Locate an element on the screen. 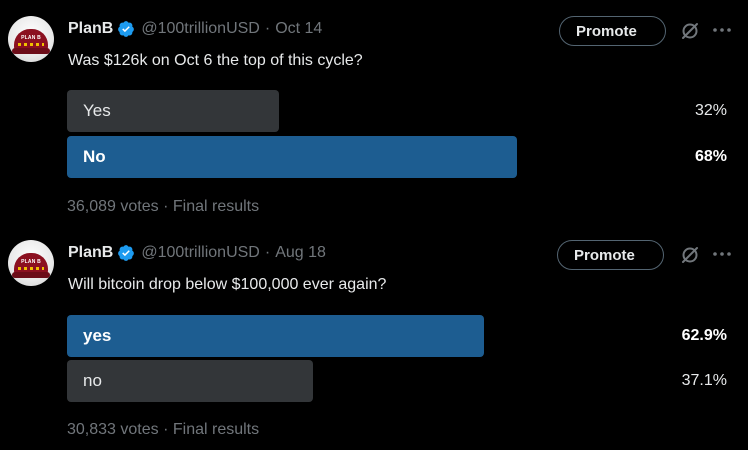  vote-count: 30,833 votes is located at coordinates (113, 429).